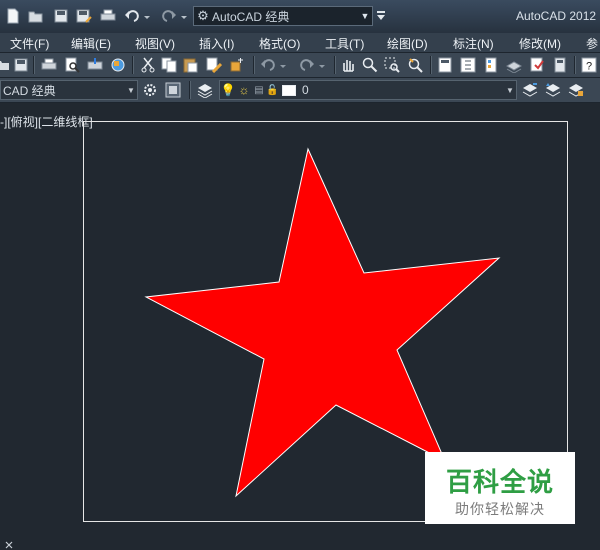  I want to click on ucs-icon, so click(9, 545).